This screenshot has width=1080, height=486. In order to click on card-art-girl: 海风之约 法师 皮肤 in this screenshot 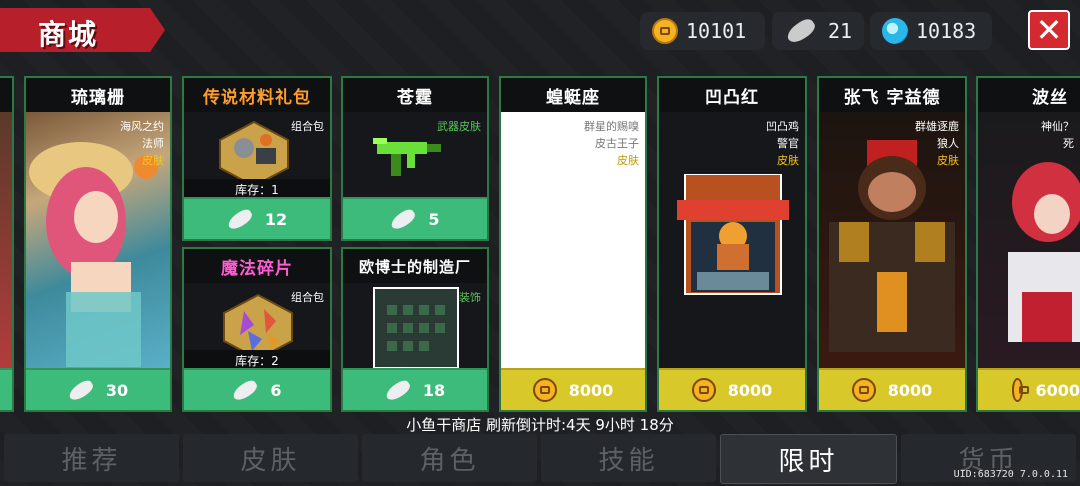, I will do `click(98, 241)`.